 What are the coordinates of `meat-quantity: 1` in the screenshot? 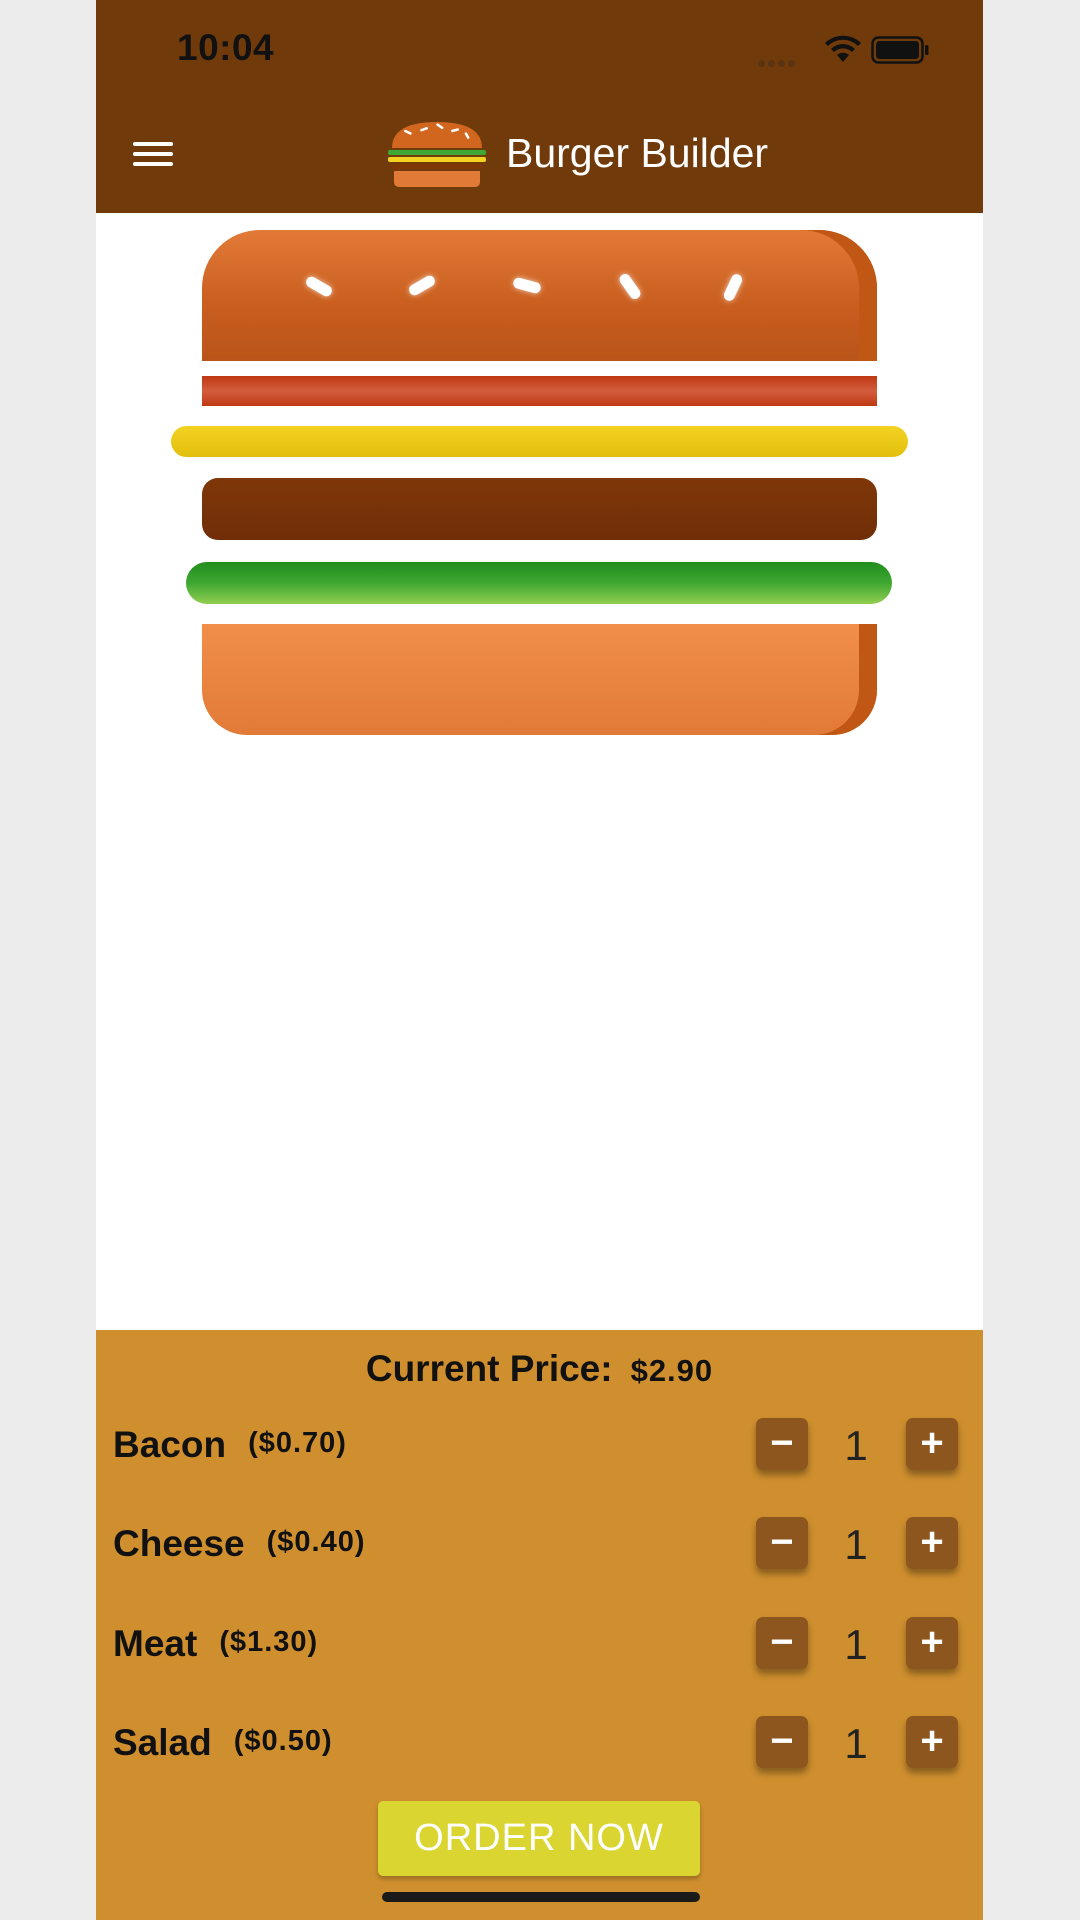 It's located at (856, 1644).